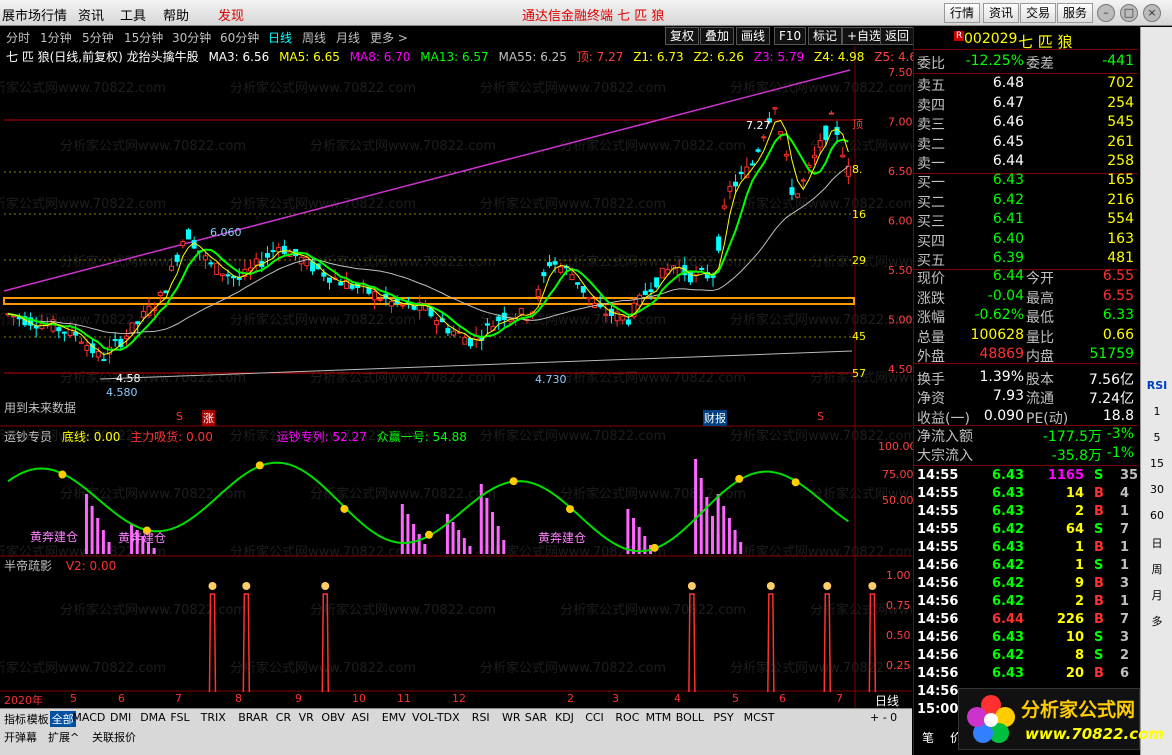  Describe the element at coordinates (931, 64) in the screenshot. I see `quote-key: 委比` at that location.